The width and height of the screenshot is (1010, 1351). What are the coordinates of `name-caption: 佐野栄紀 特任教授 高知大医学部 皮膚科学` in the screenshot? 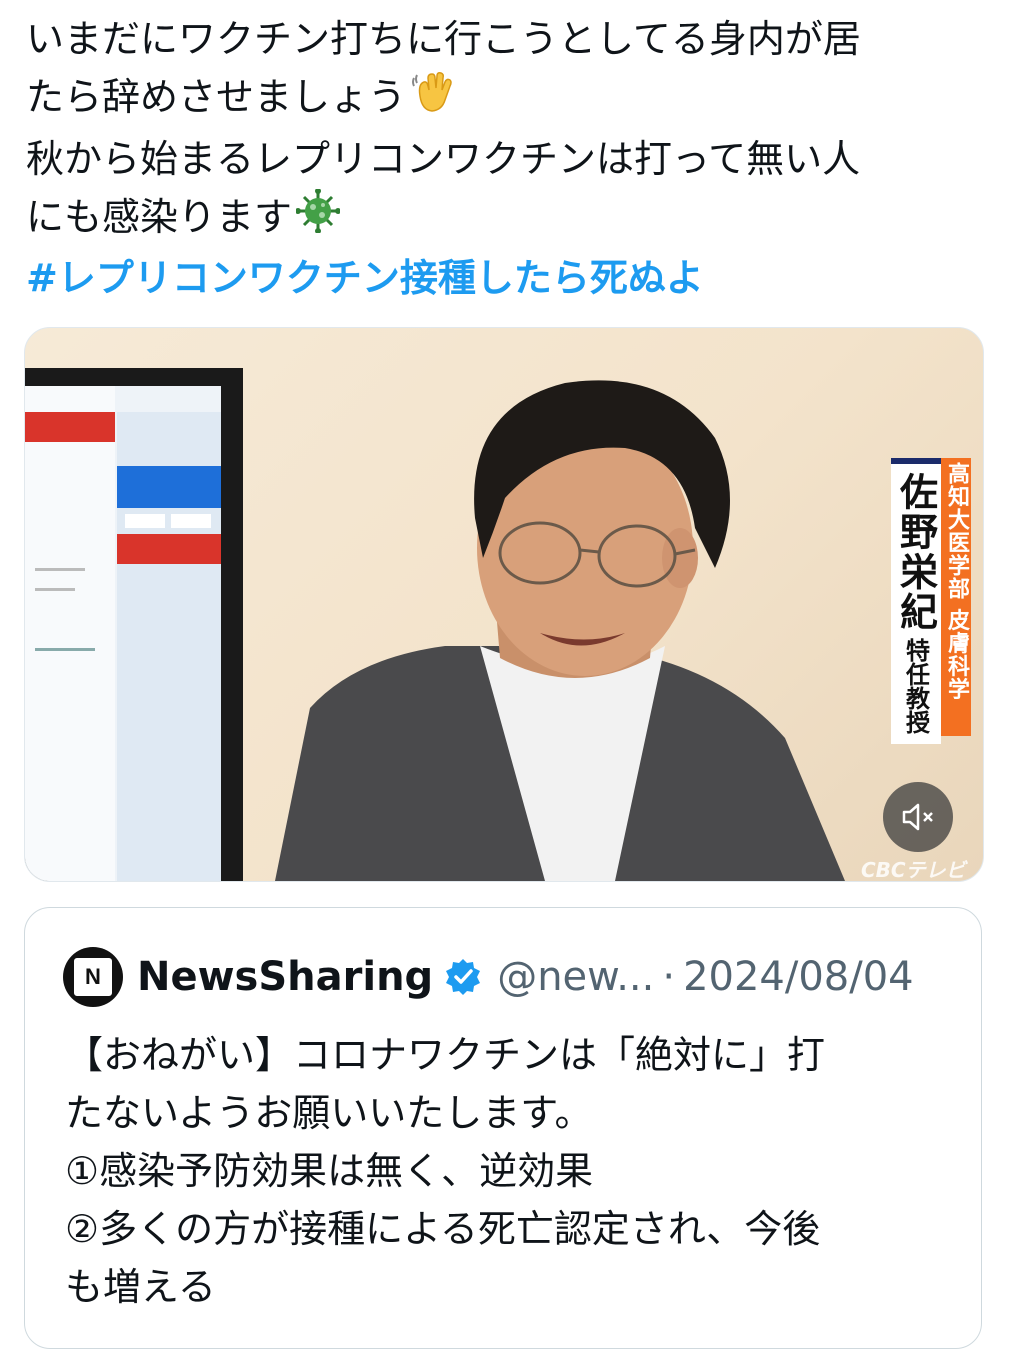 It's located at (931, 601).